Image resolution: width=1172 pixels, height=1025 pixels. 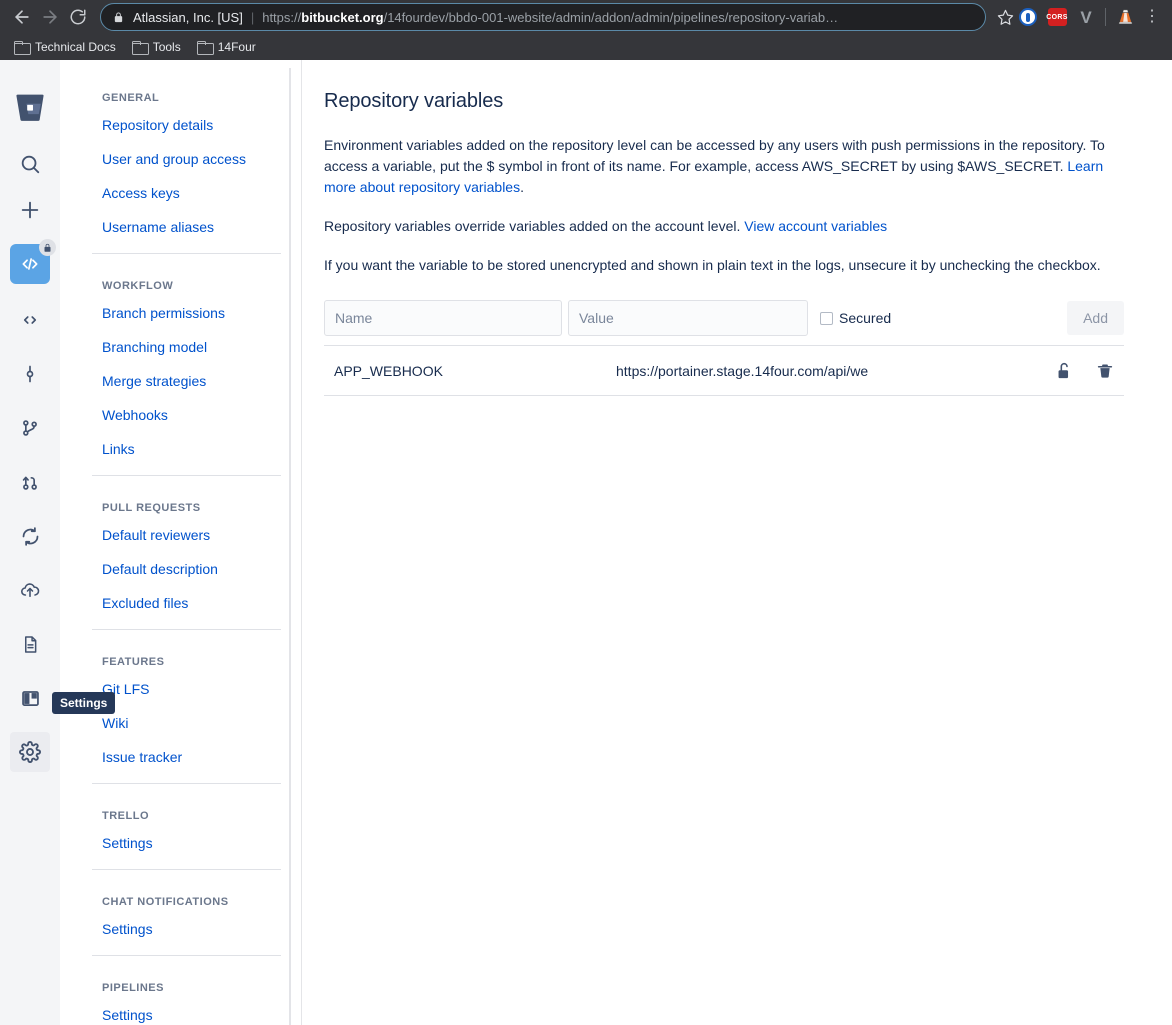 What do you see at coordinates (84, 703) in the screenshot?
I see `settings-tooltip: Settings` at bounding box center [84, 703].